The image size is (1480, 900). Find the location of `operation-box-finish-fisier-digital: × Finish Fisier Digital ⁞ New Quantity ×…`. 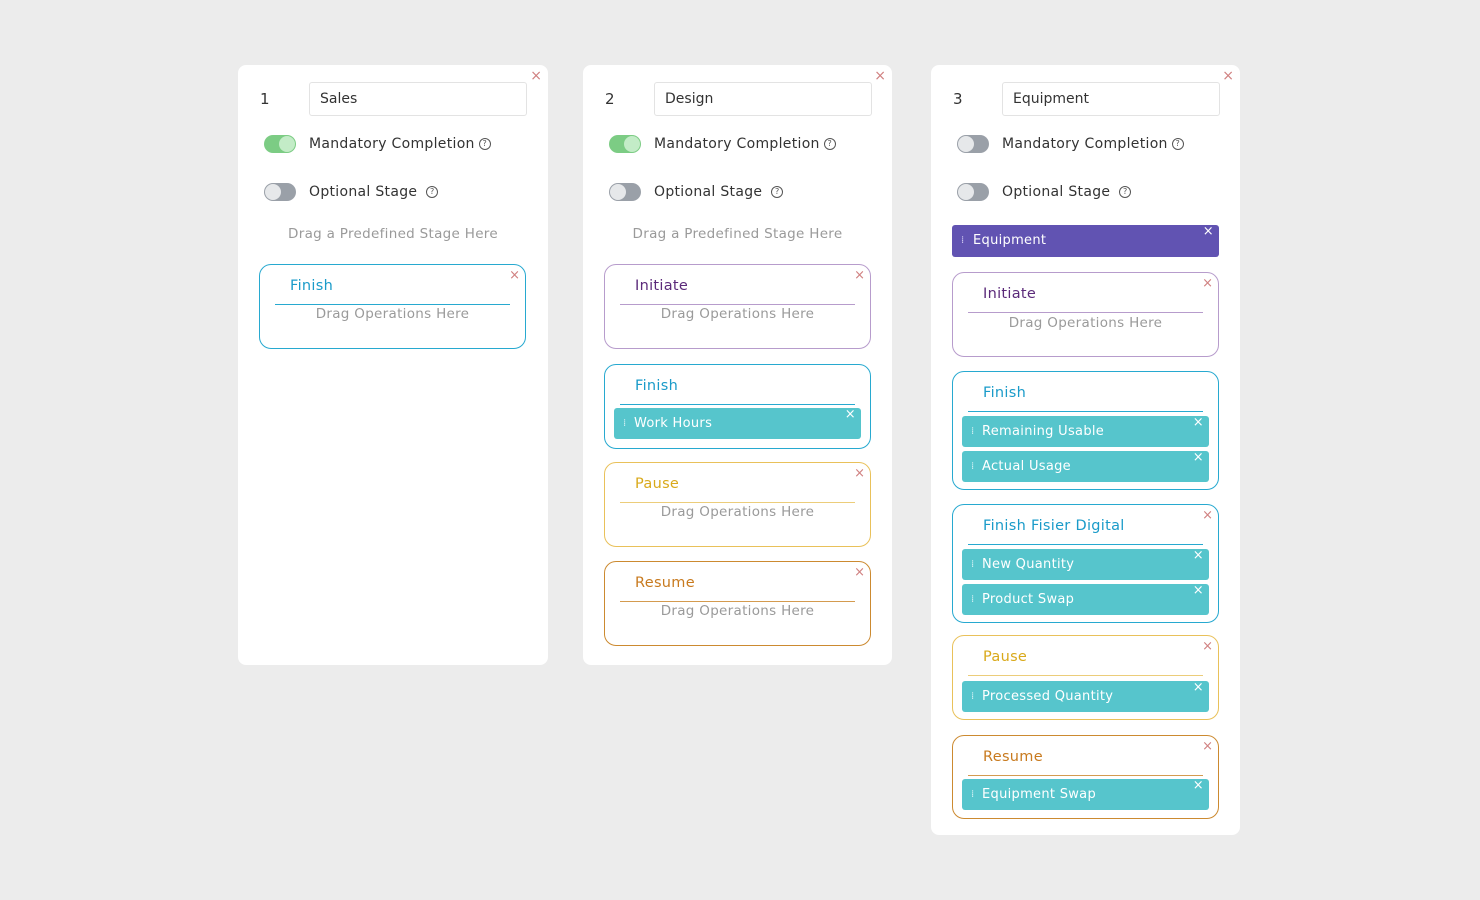

operation-box-finish-fisier-digital: × Finish Fisier Digital ⁞ New Quantity ×… is located at coordinates (1085, 563).